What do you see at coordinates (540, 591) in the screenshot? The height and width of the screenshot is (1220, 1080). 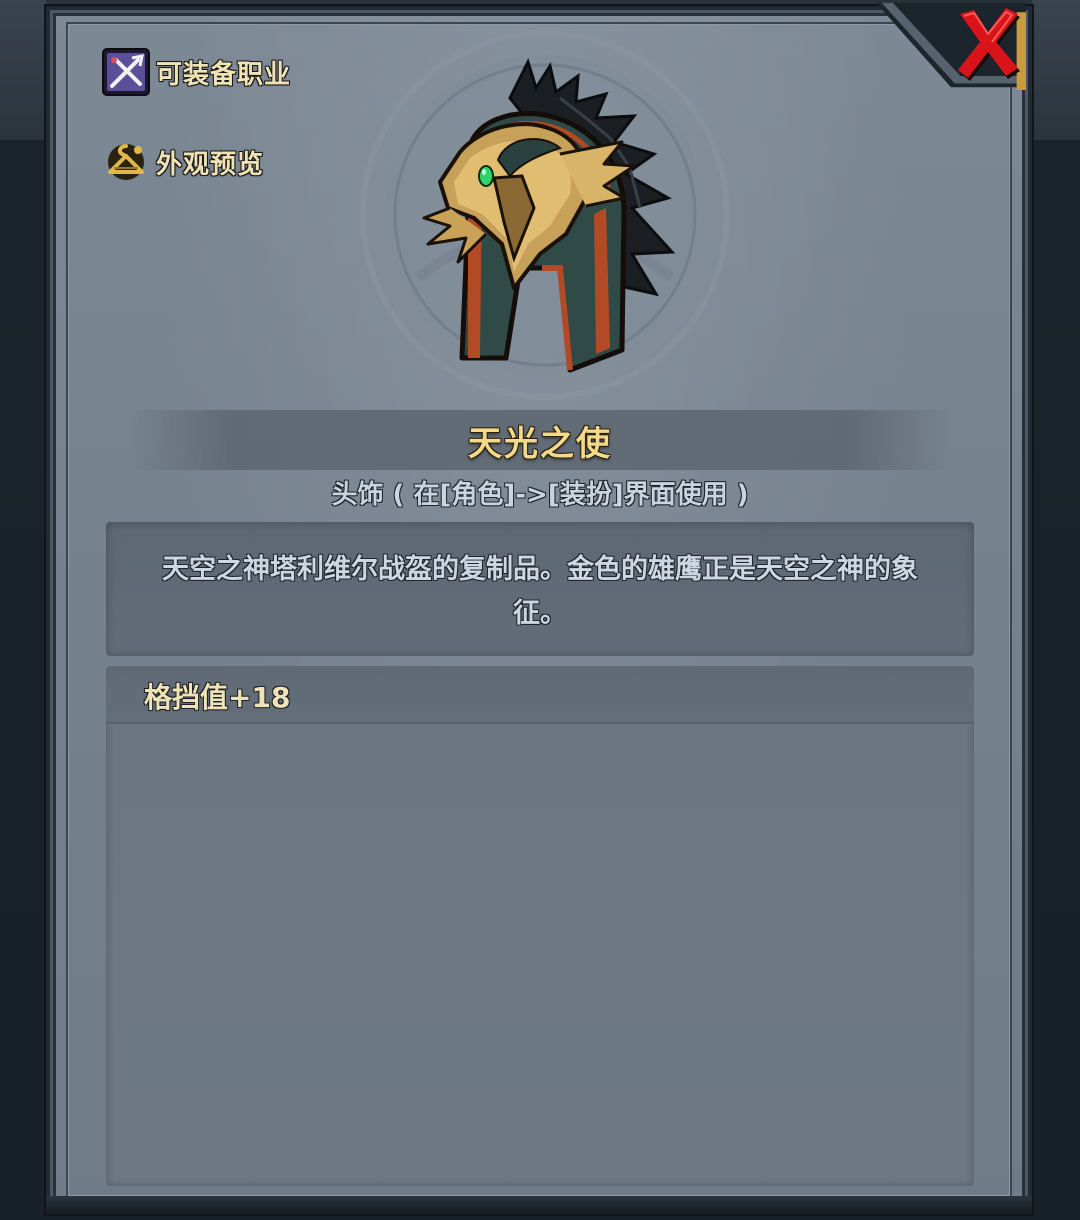 I see `item-description: 天空之神塔利维尔战盔的复制品。金色的雄鹰正是天空之神的象征。` at bounding box center [540, 591].